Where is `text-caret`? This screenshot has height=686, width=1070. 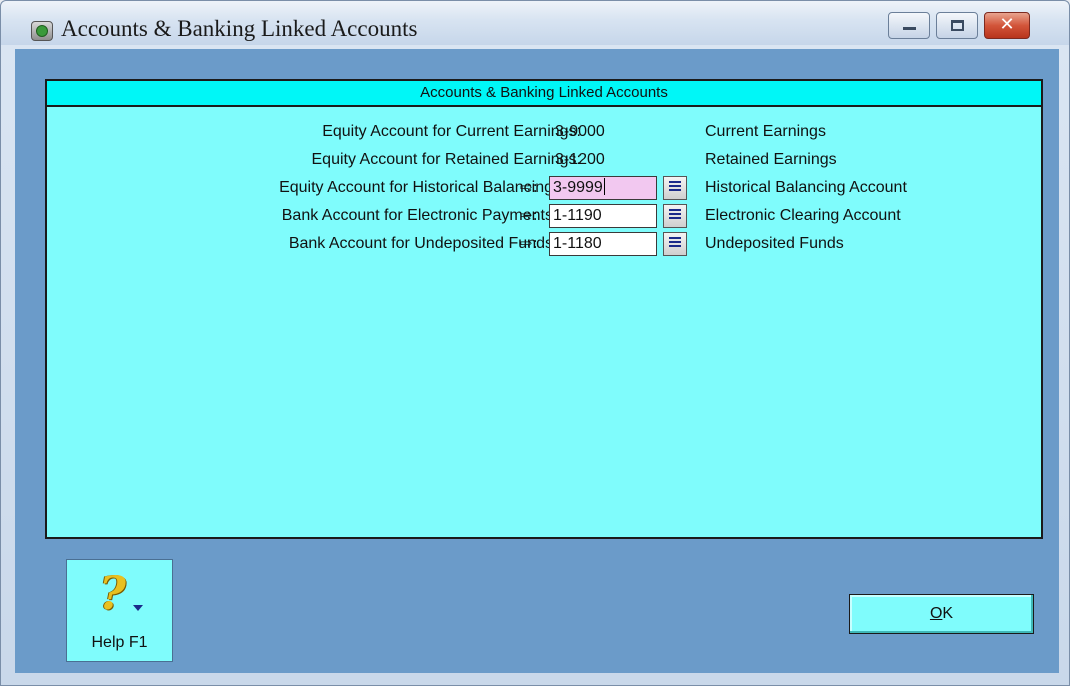
text-caret is located at coordinates (604, 186).